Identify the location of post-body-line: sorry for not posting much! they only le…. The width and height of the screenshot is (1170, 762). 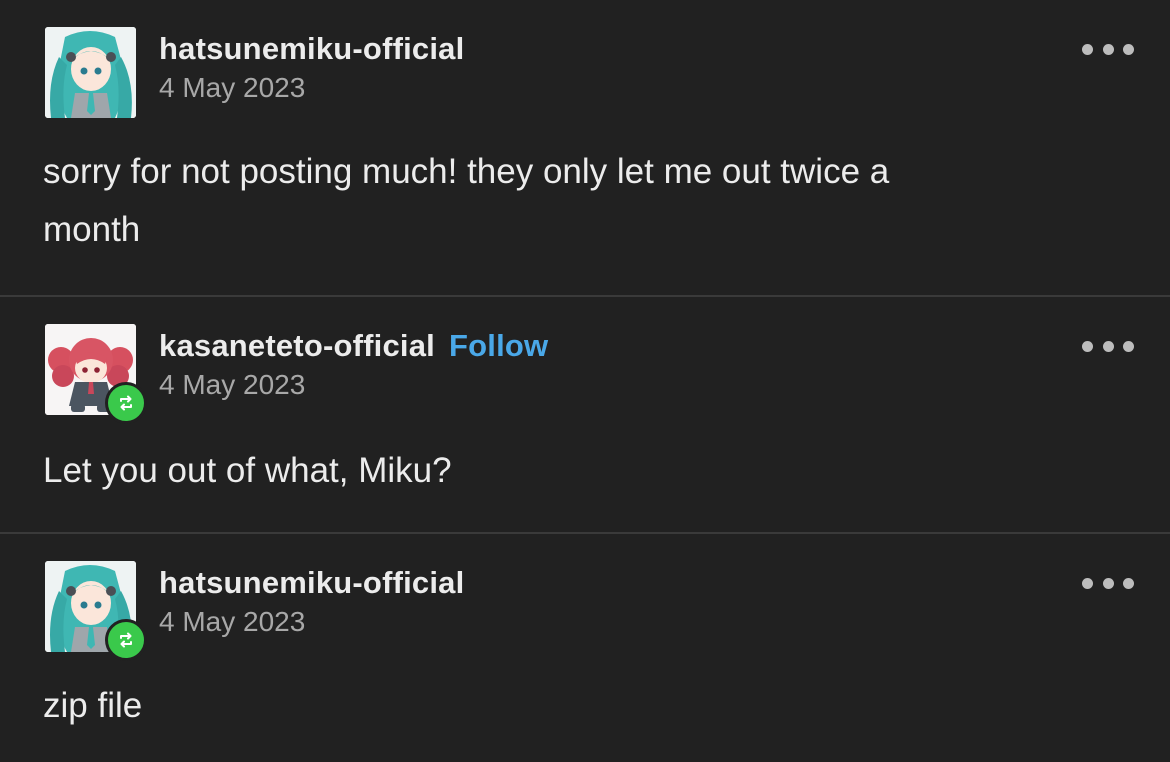
(466, 171).